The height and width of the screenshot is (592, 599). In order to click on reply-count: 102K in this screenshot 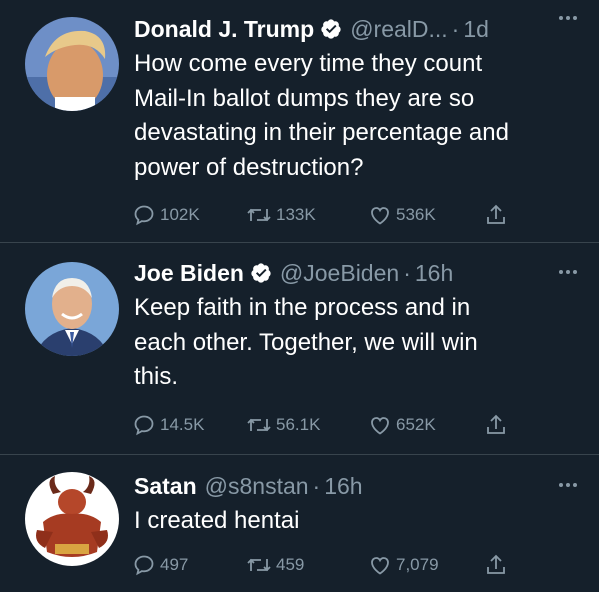, I will do `click(180, 214)`.